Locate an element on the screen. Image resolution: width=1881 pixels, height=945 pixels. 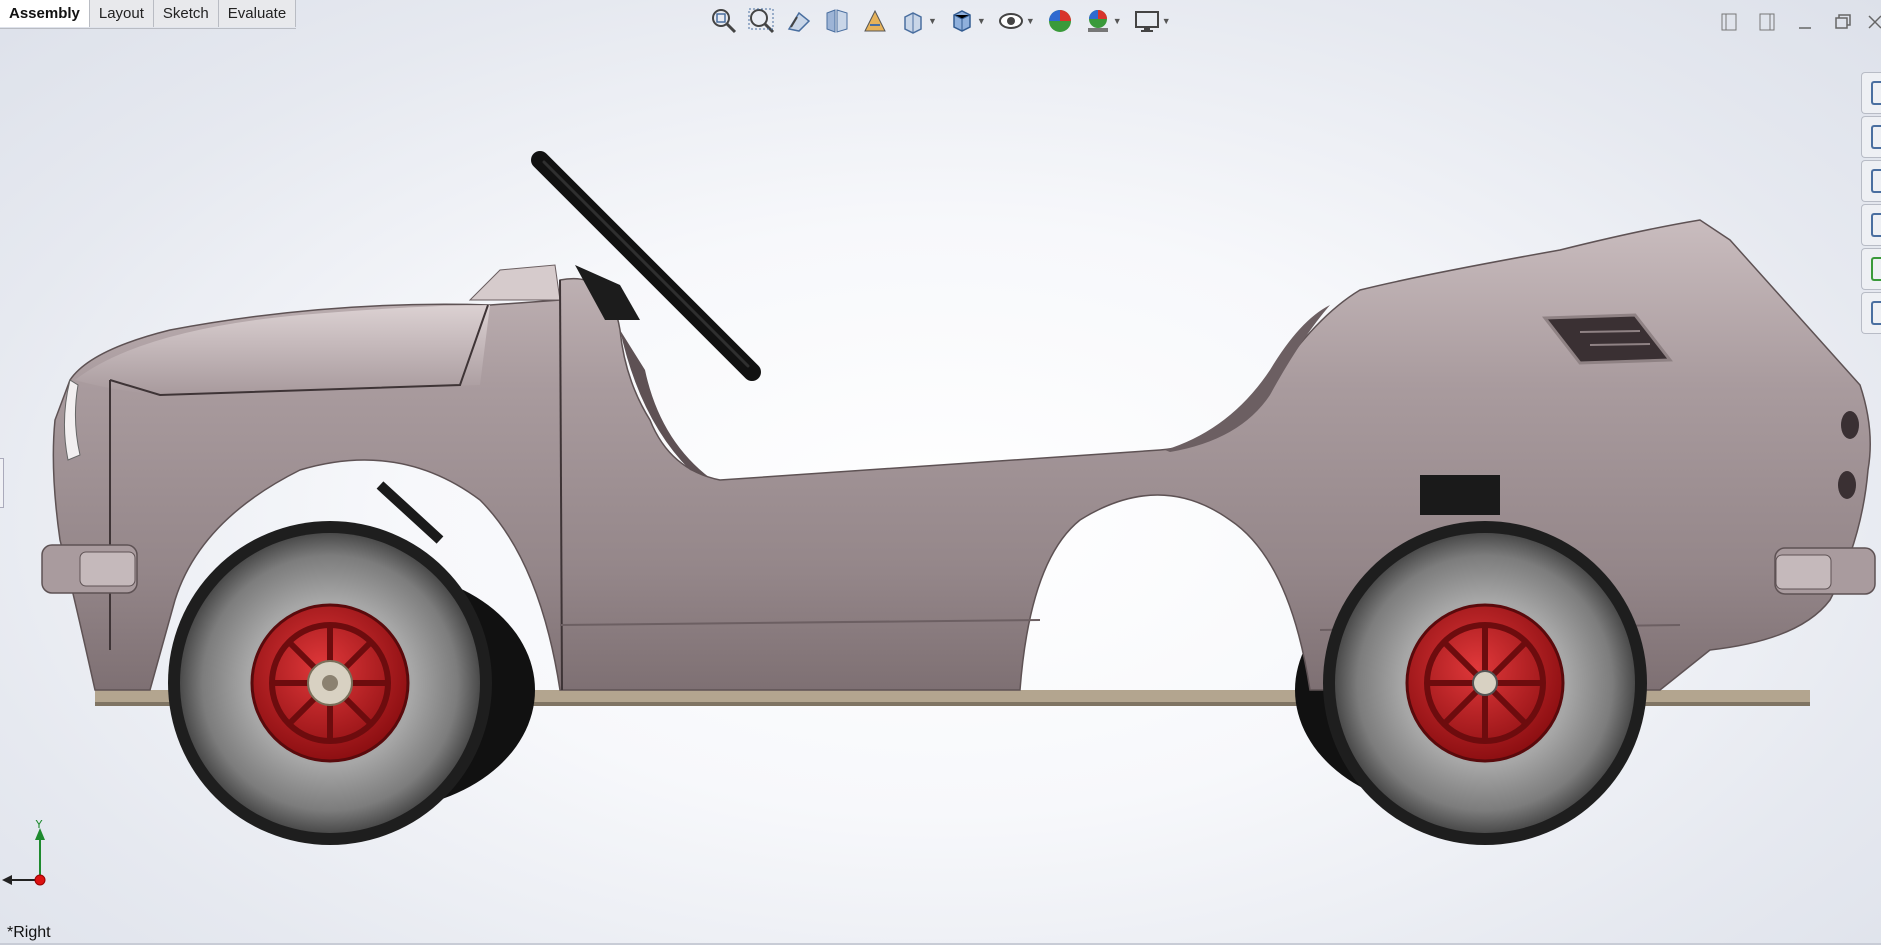
front-bumper is located at coordinates (89, 569).